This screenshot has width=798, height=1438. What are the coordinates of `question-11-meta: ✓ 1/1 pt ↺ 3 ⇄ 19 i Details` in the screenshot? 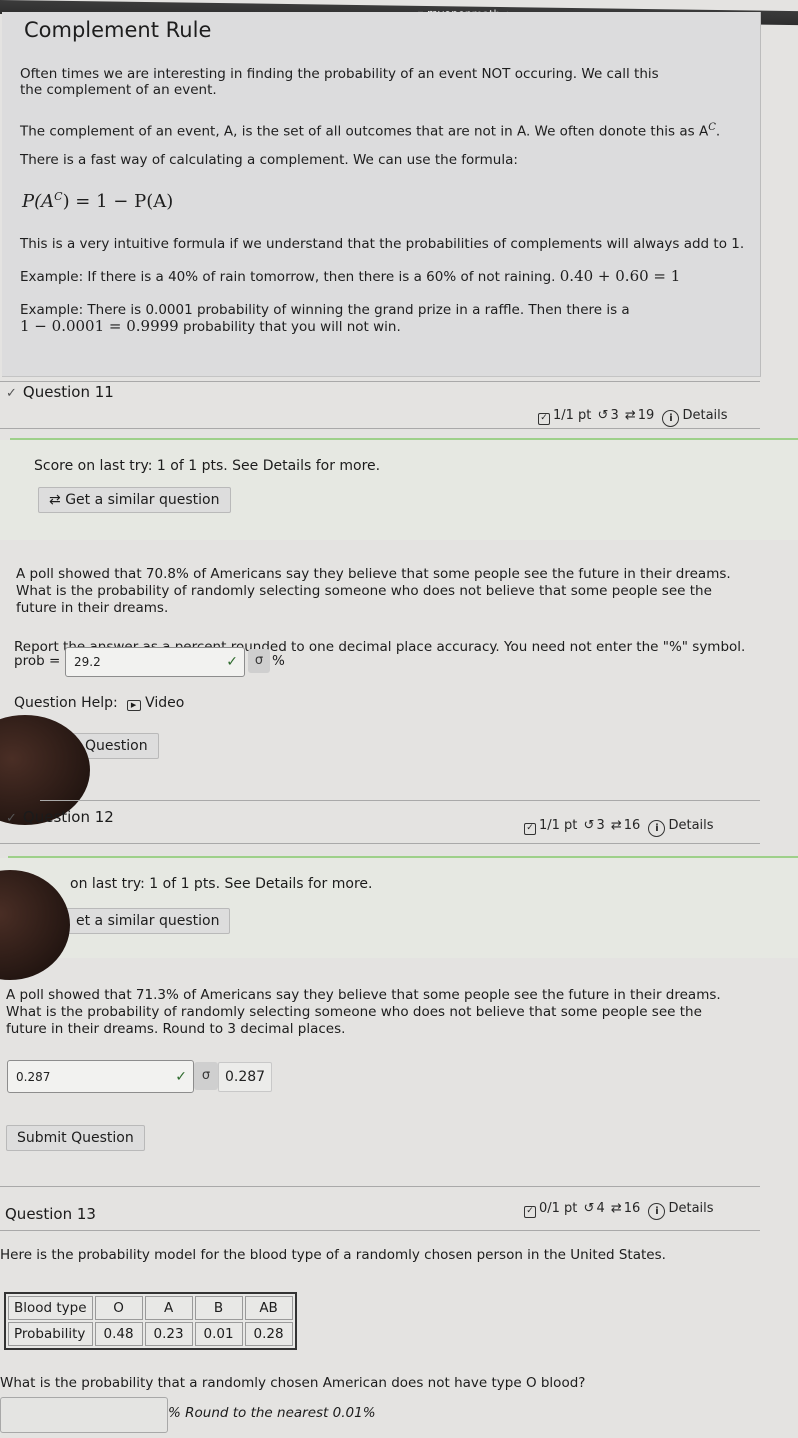 It's located at (633, 417).